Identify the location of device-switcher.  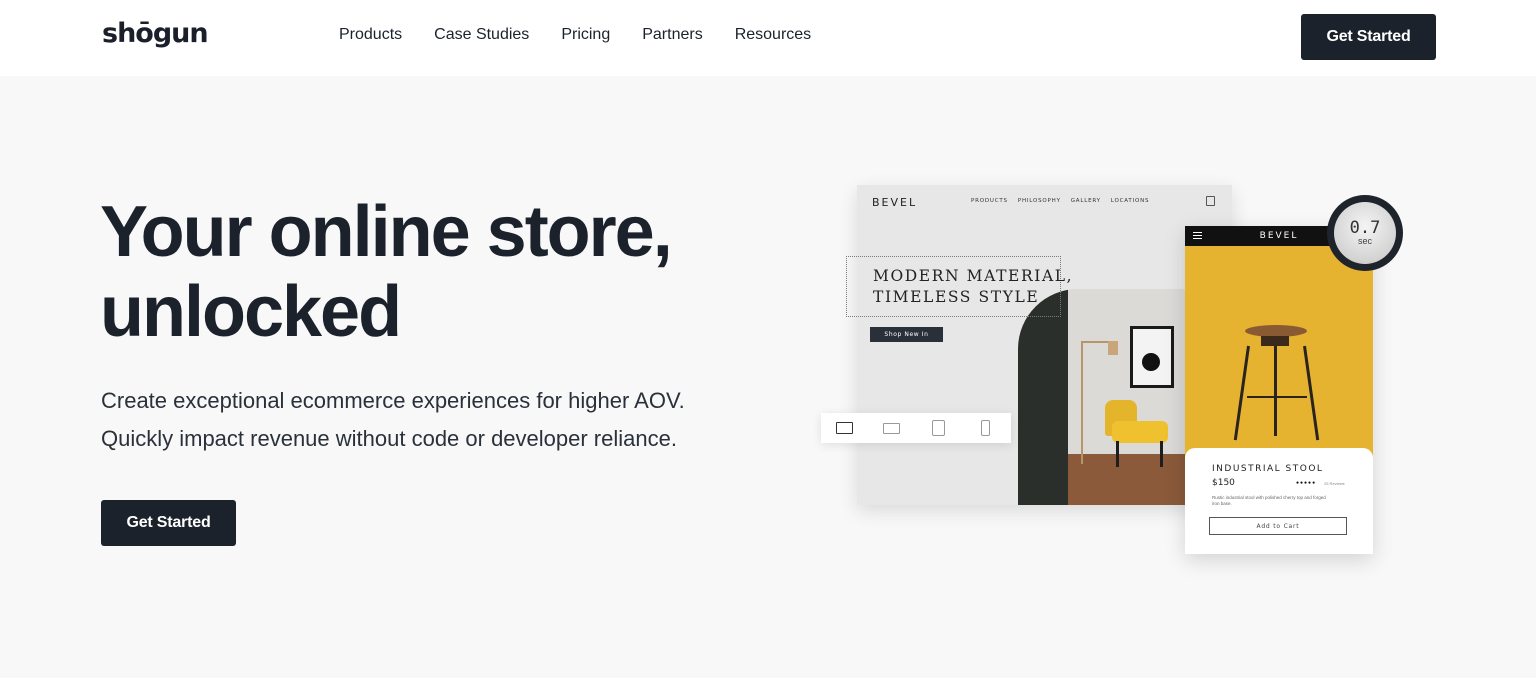
(916, 428).